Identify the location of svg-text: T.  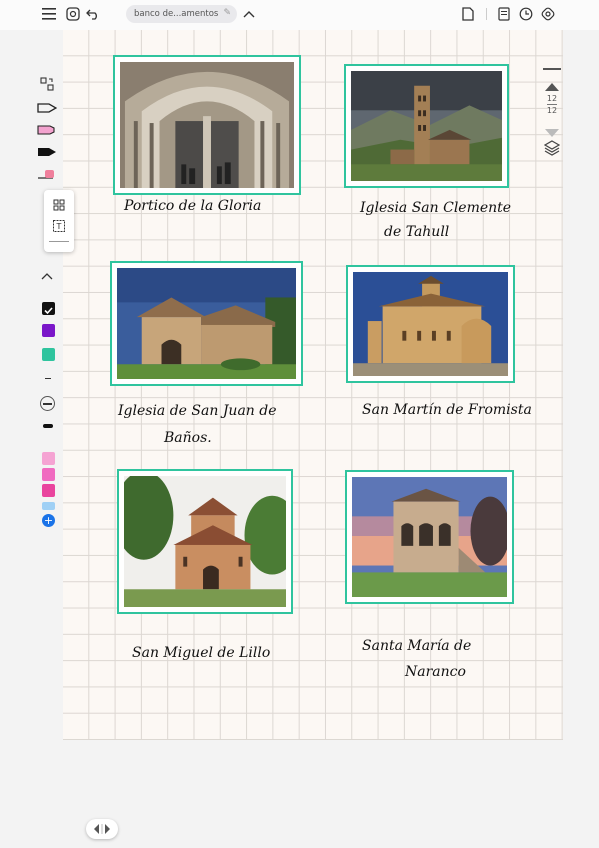
(59, 226).